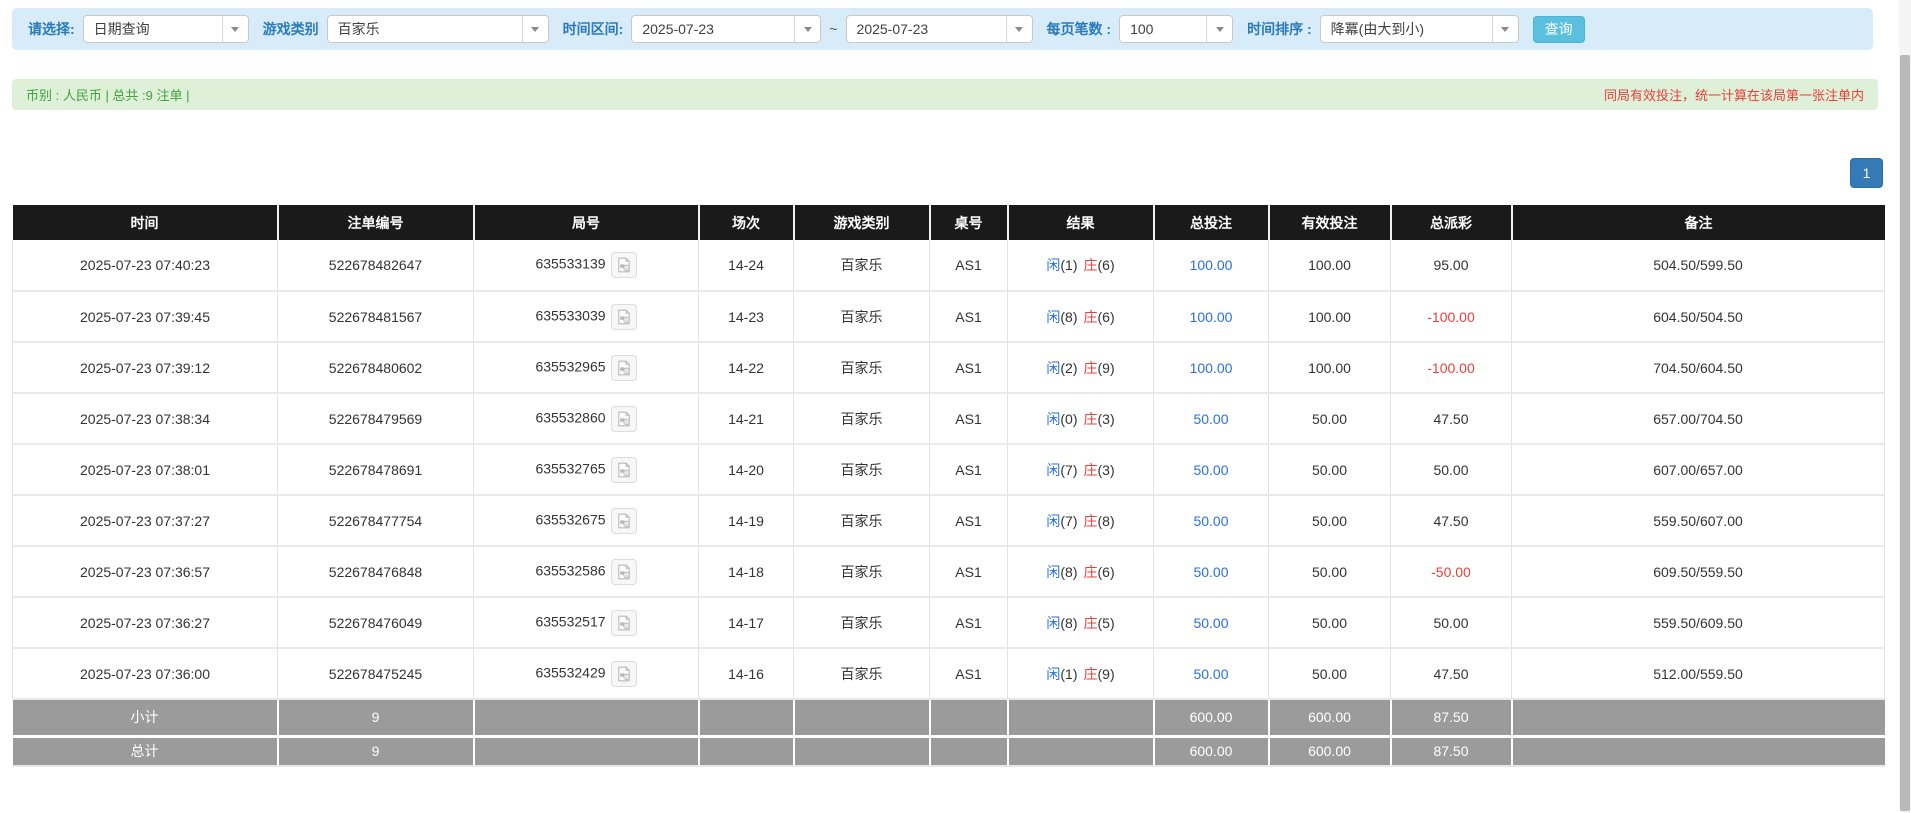  What do you see at coordinates (1079, 29) in the screenshot?
I see `filter-label-page-size: 每页笔数 :` at bounding box center [1079, 29].